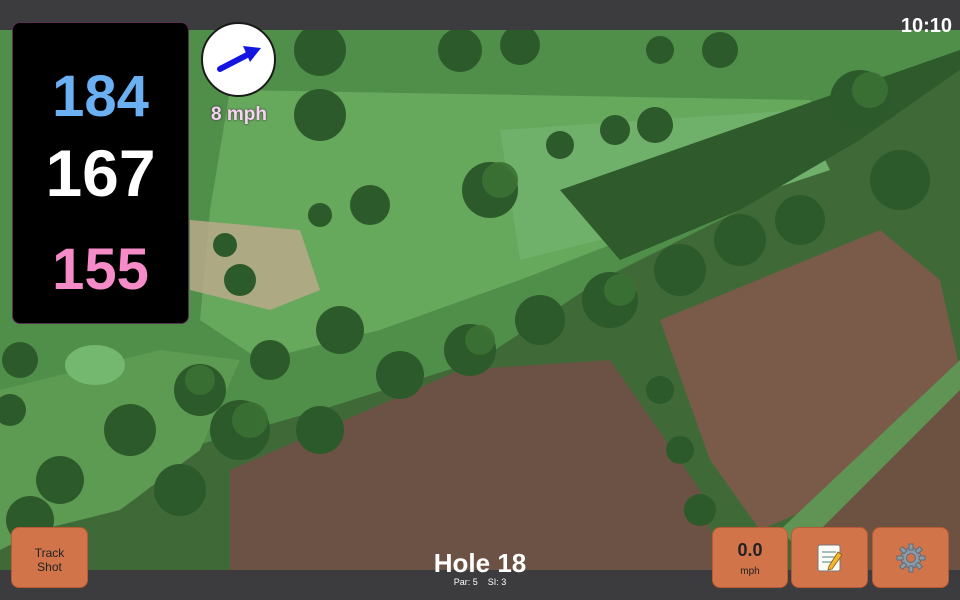 This screenshot has width=960, height=600. I want to click on speed-value: 0.0, so click(750, 550).